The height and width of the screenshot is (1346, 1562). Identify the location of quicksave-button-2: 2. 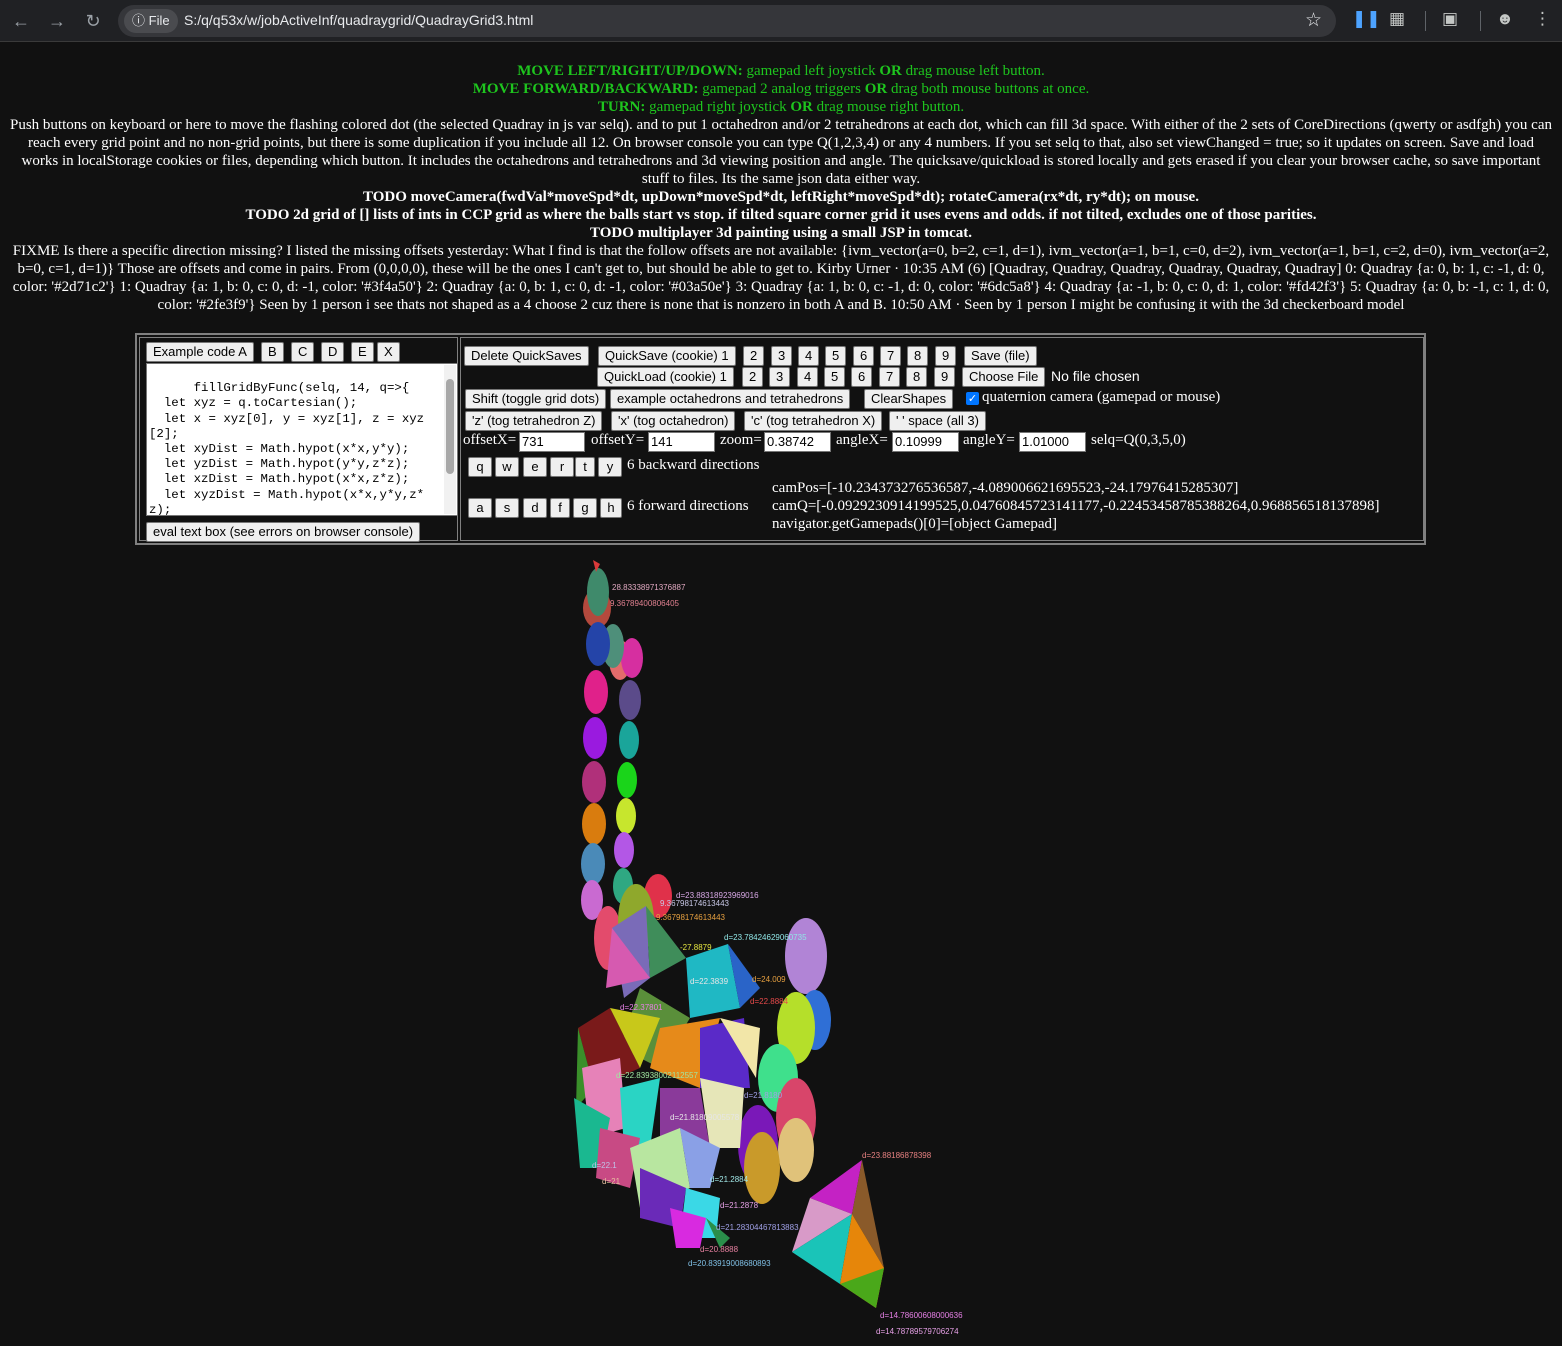
(754, 356).